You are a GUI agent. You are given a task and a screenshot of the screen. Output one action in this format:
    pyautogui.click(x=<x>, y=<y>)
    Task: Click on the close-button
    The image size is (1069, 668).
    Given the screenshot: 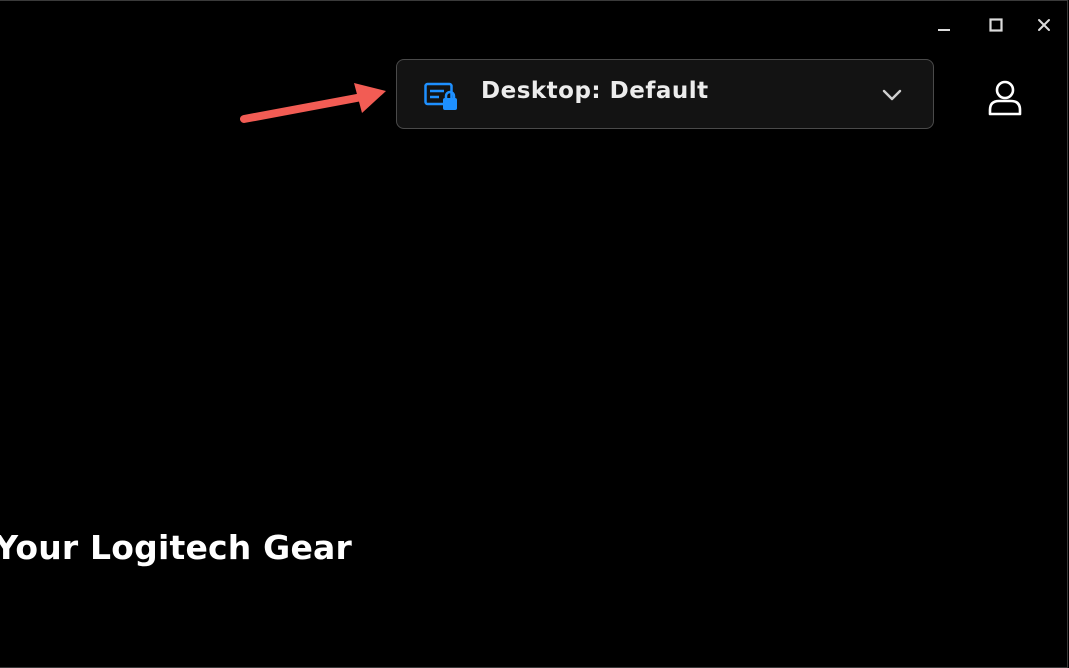 What is the action you would take?
    pyautogui.click(x=1044, y=25)
    